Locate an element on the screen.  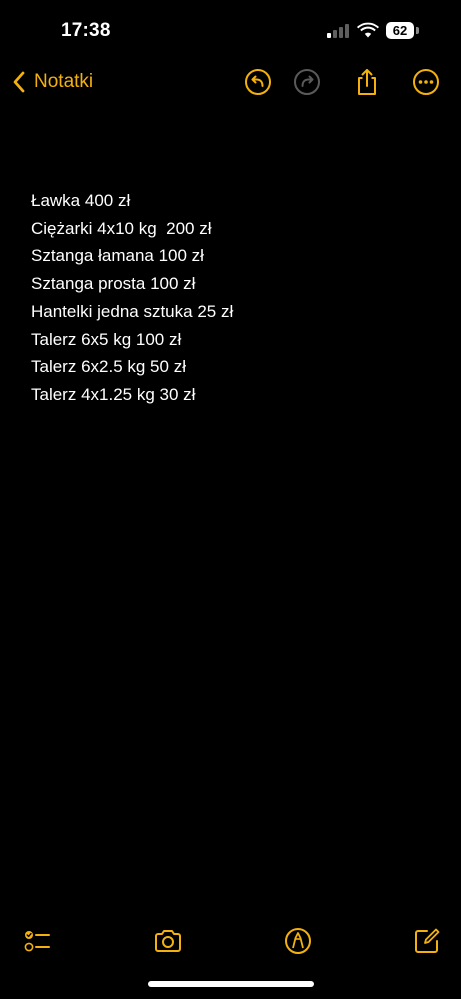
undo-button is located at coordinates (258, 82).